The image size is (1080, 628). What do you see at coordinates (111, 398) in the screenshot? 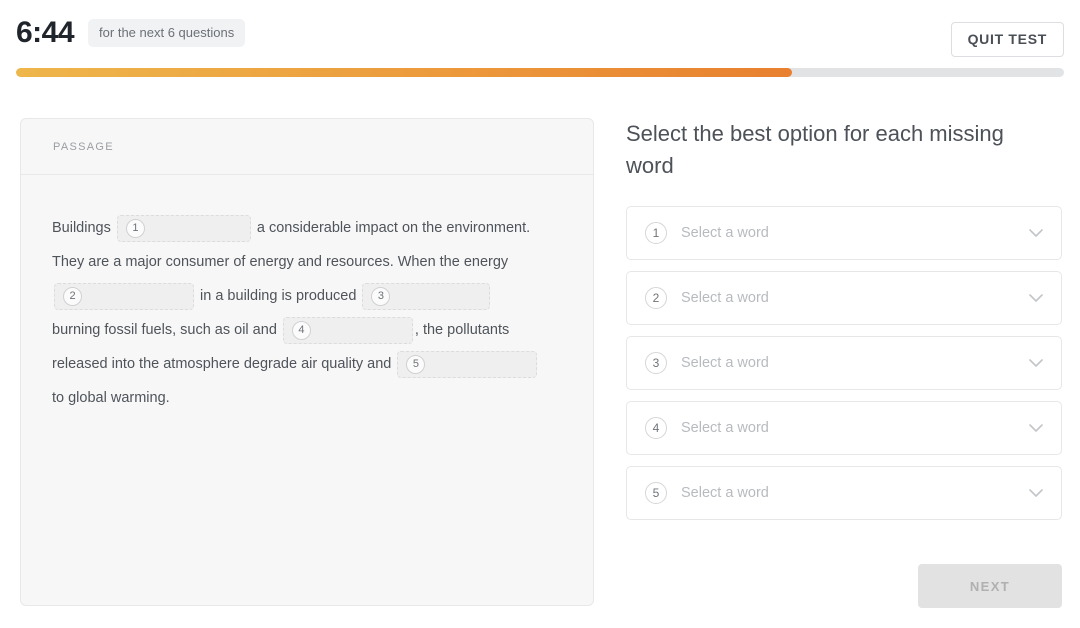
I see `passage-text-run: to global warming.` at bounding box center [111, 398].